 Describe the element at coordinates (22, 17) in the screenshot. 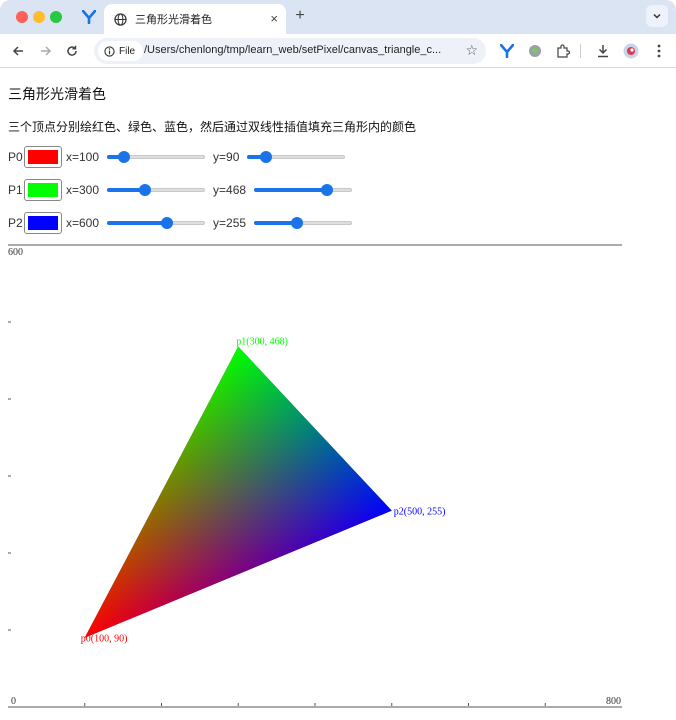

I see `window-close-button` at that location.